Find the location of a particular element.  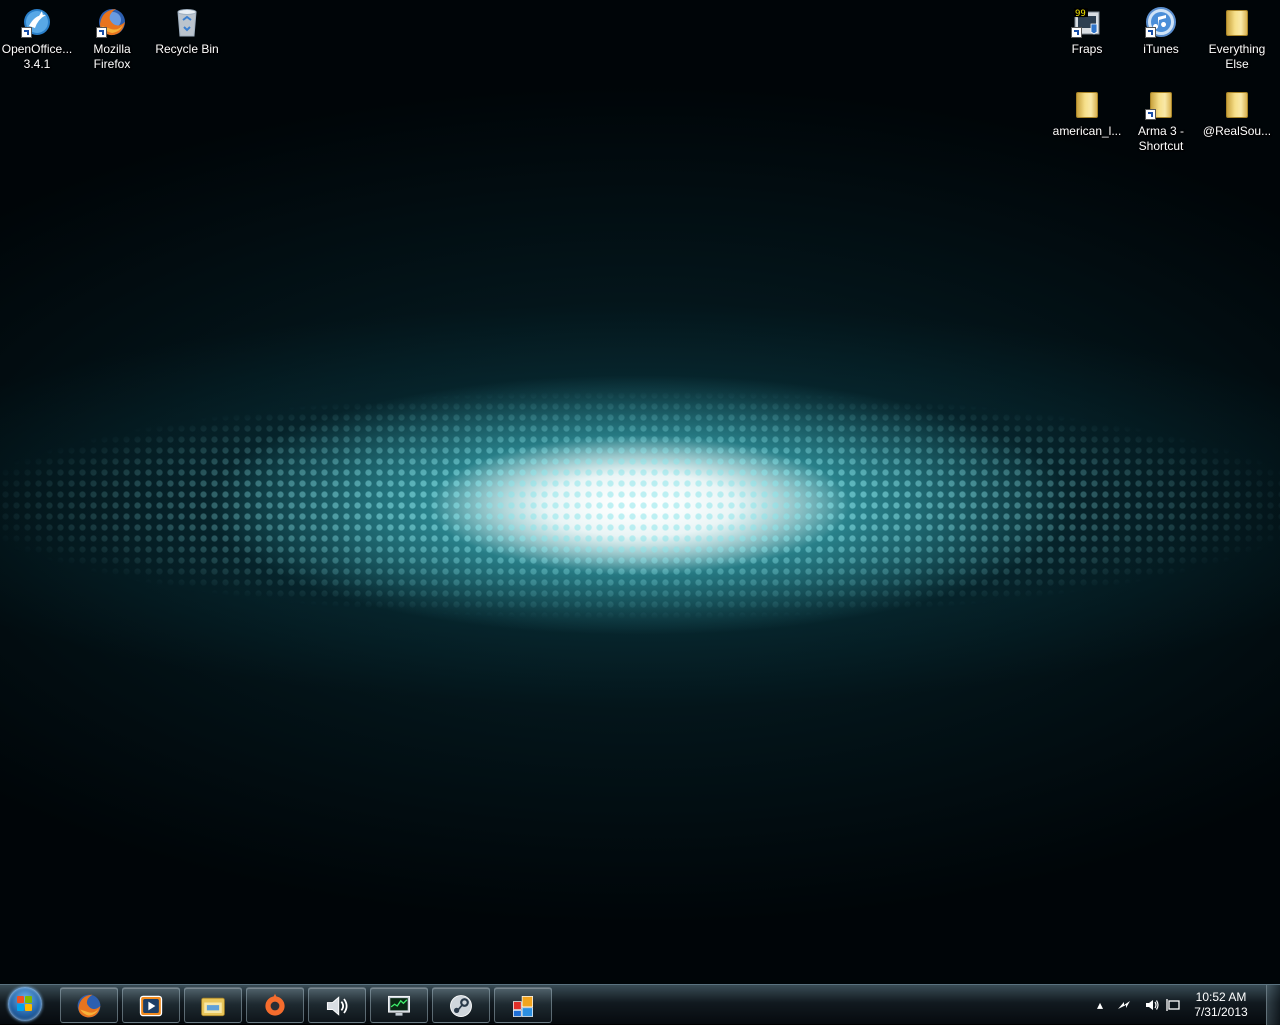

windows-tiles-icon is located at coordinates (523, 1006).